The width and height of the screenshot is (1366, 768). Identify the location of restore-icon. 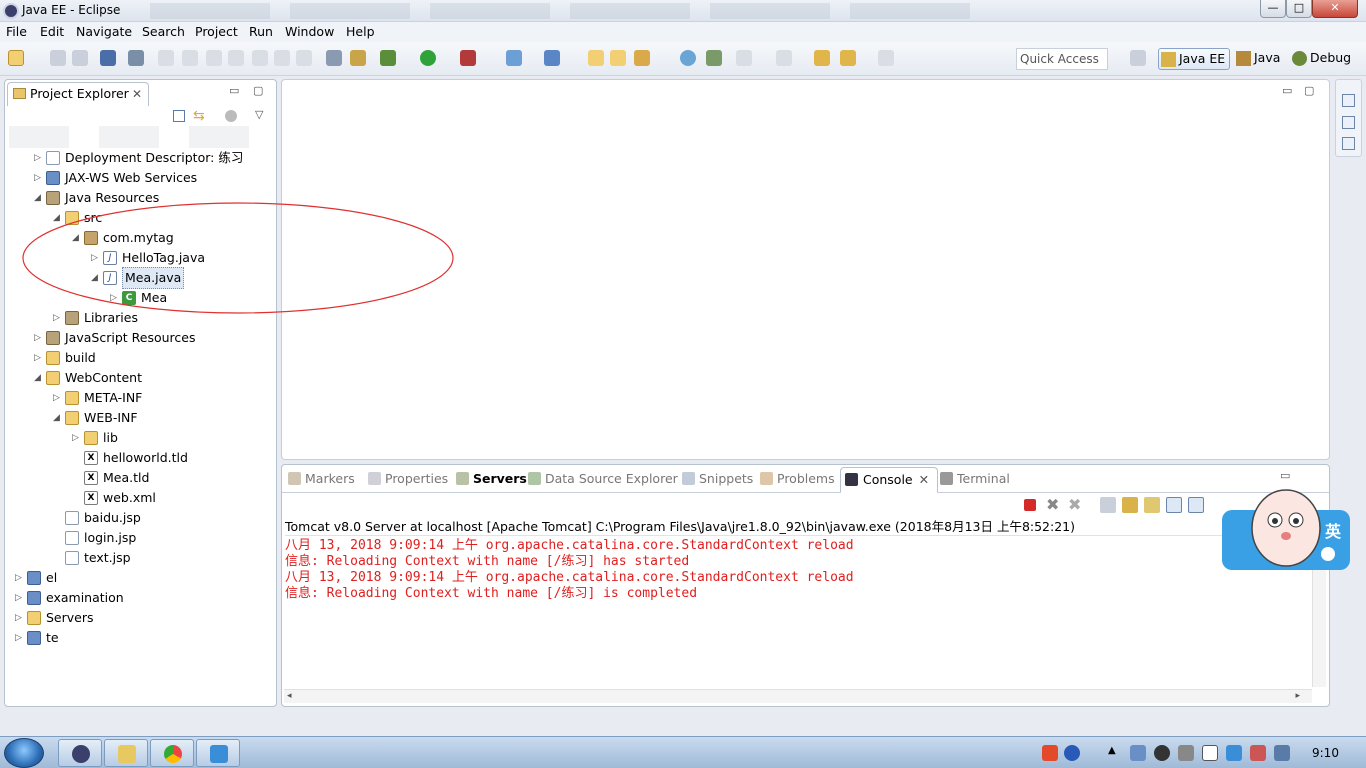
(1348, 100).